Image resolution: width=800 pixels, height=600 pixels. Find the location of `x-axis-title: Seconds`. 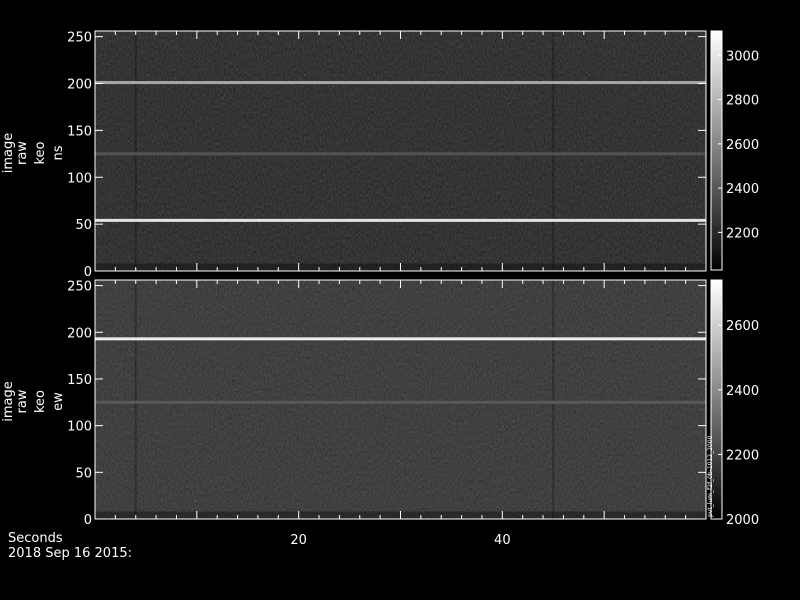

x-axis-title: Seconds is located at coordinates (35, 538).